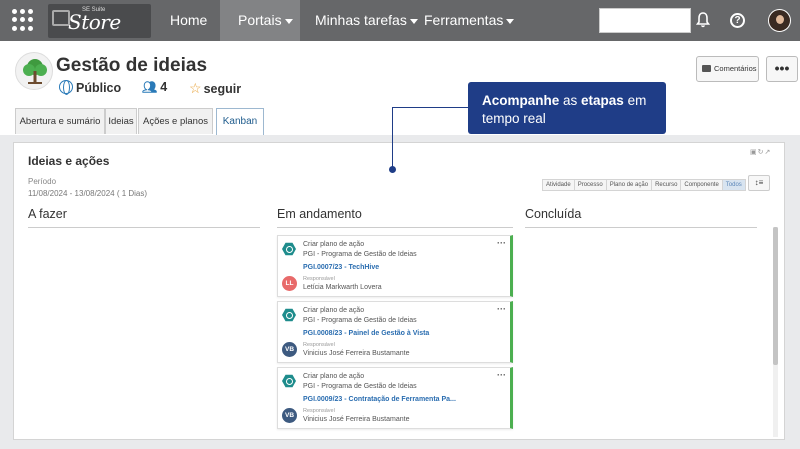 This screenshot has height=449, width=800. Describe the element at coordinates (47, 214) in the screenshot. I see `column-title-a-fazer: A fazer` at that location.